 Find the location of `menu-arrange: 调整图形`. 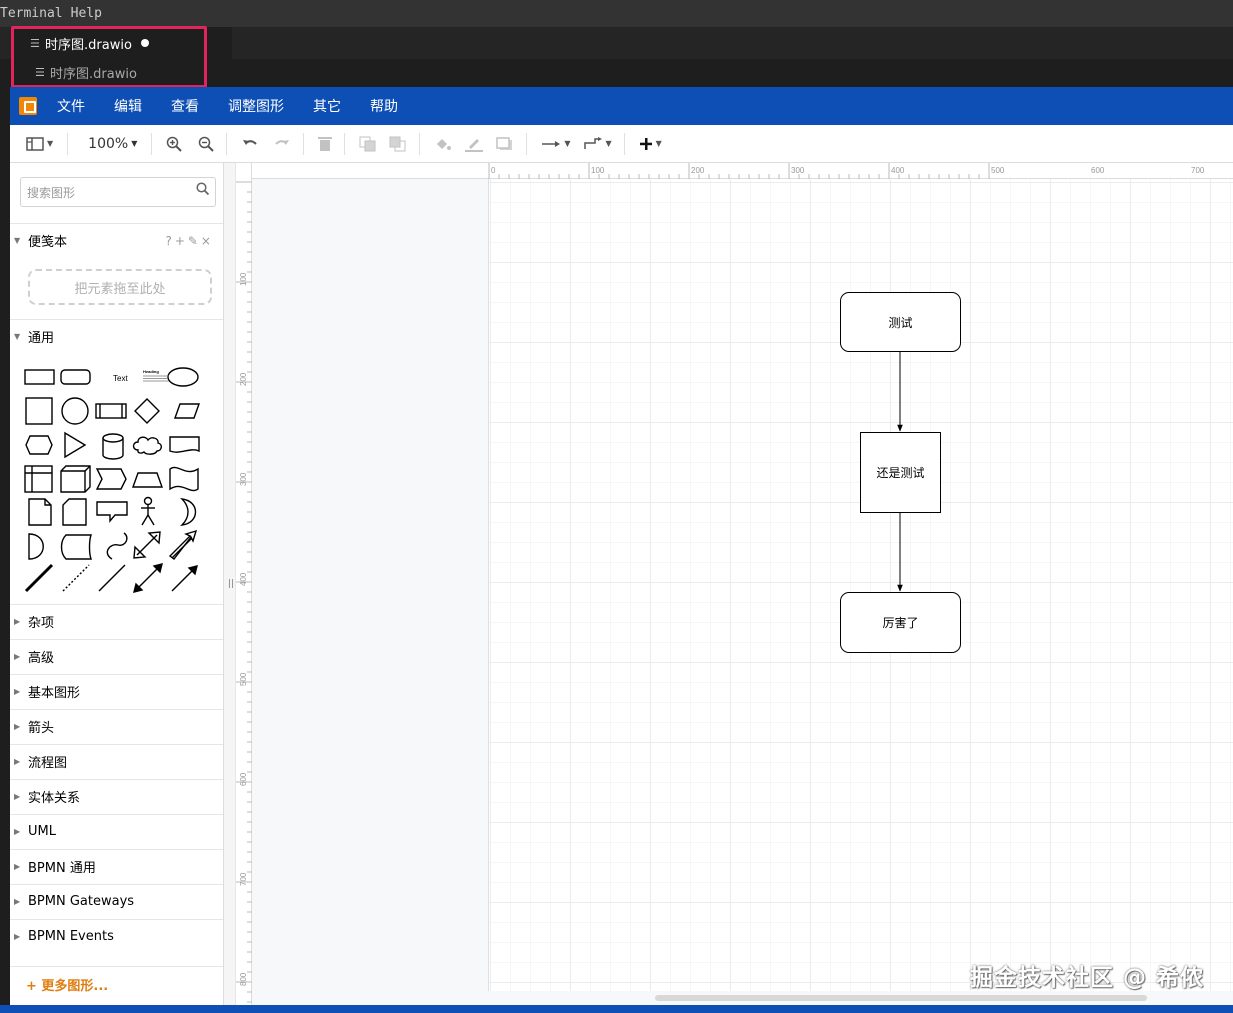

menu-arrange: 调整图形 is located at coordinates (256, 106).